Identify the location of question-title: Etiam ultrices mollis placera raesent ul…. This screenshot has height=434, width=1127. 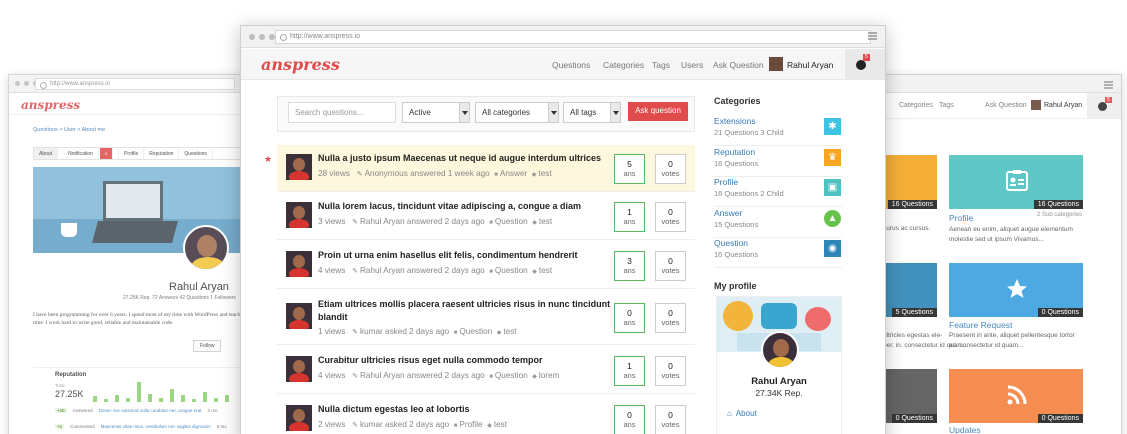
(466, 311).